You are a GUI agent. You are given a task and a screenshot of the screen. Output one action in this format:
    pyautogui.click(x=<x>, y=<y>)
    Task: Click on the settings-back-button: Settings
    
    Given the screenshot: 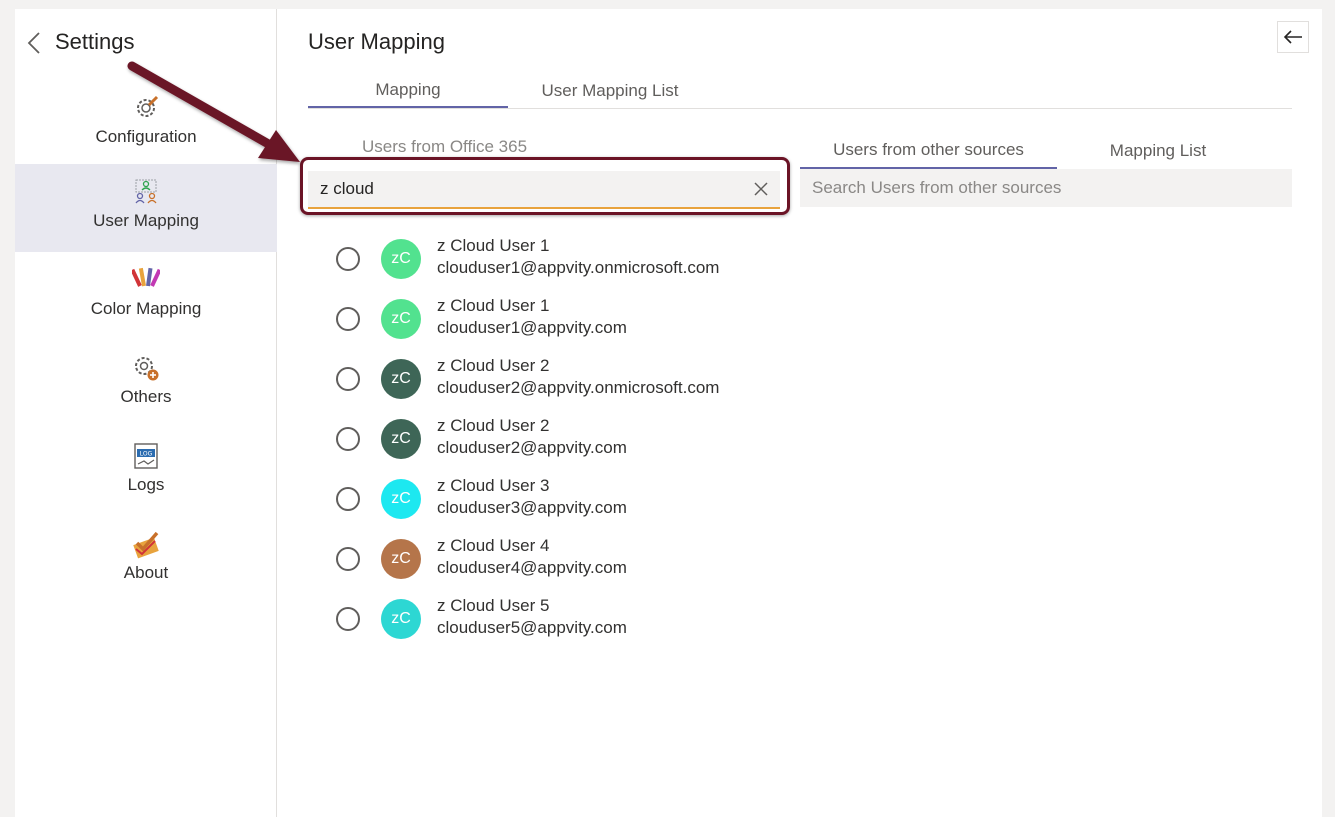 What is the action you would take?
    pyautogui.click(x=80, y=42)
    